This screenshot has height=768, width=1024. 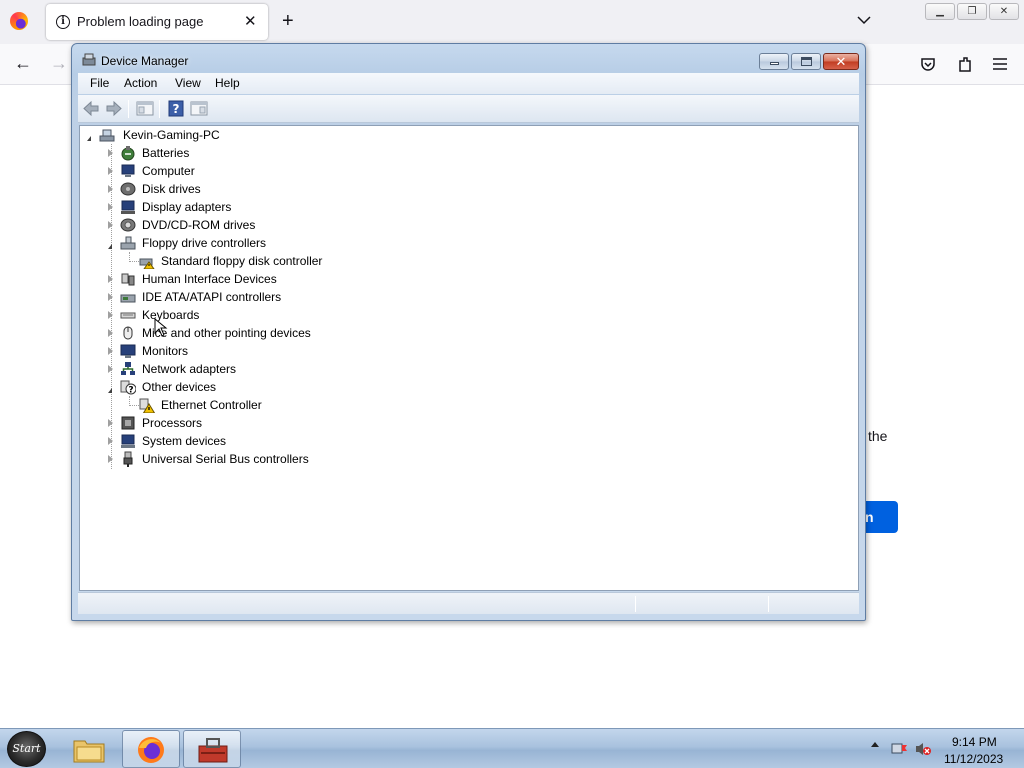 I want to click on monitor-icon, so click(x=128, y=351).